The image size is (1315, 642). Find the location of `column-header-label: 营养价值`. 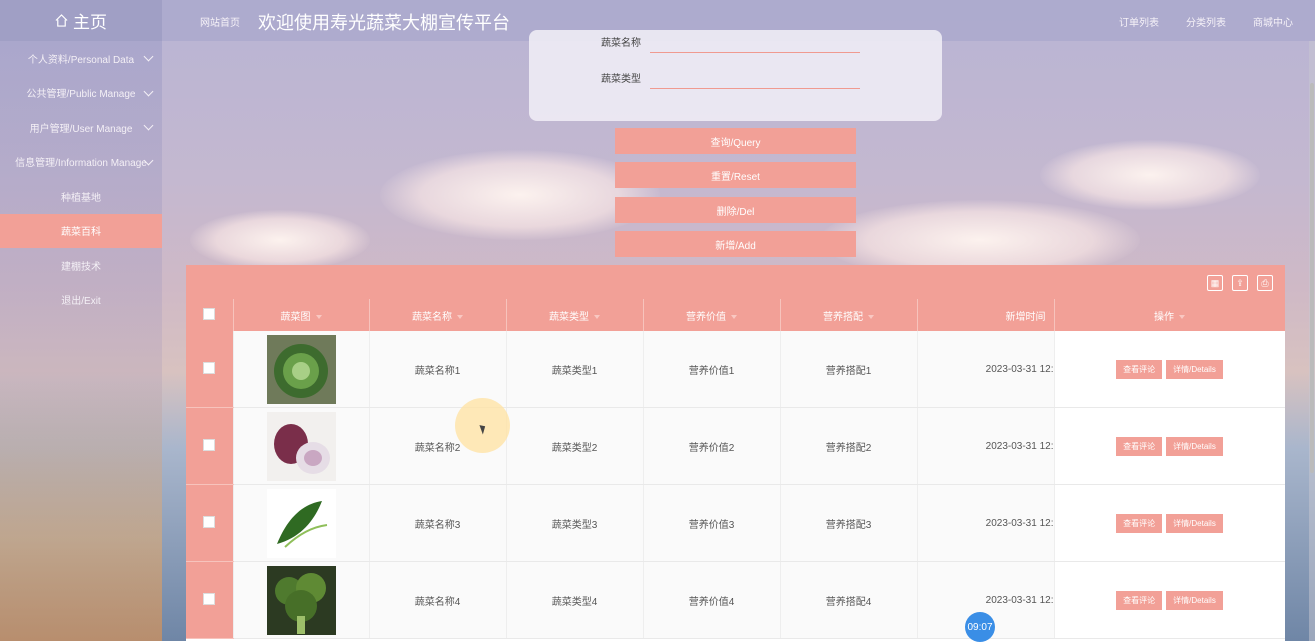

column-header-label: 营养价值 is located at coordinates (706, 317).